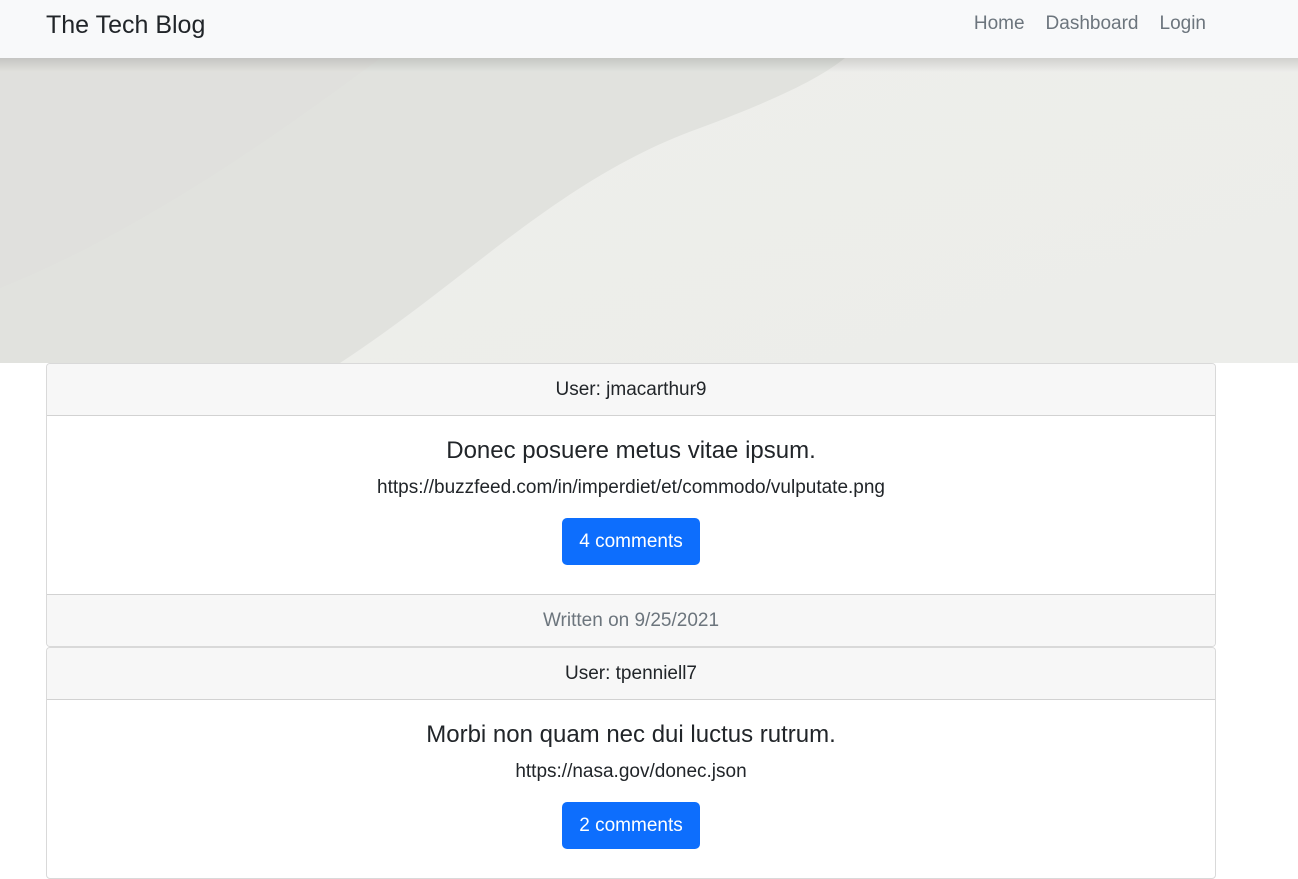 The height and width of the screenshot is (879, 1298). What do you see at coordinates (631, 734) in the screenshot?
I see `post-title: Morbi non quam nec dui luctus rutrum.` at bounding box center [631, 734].